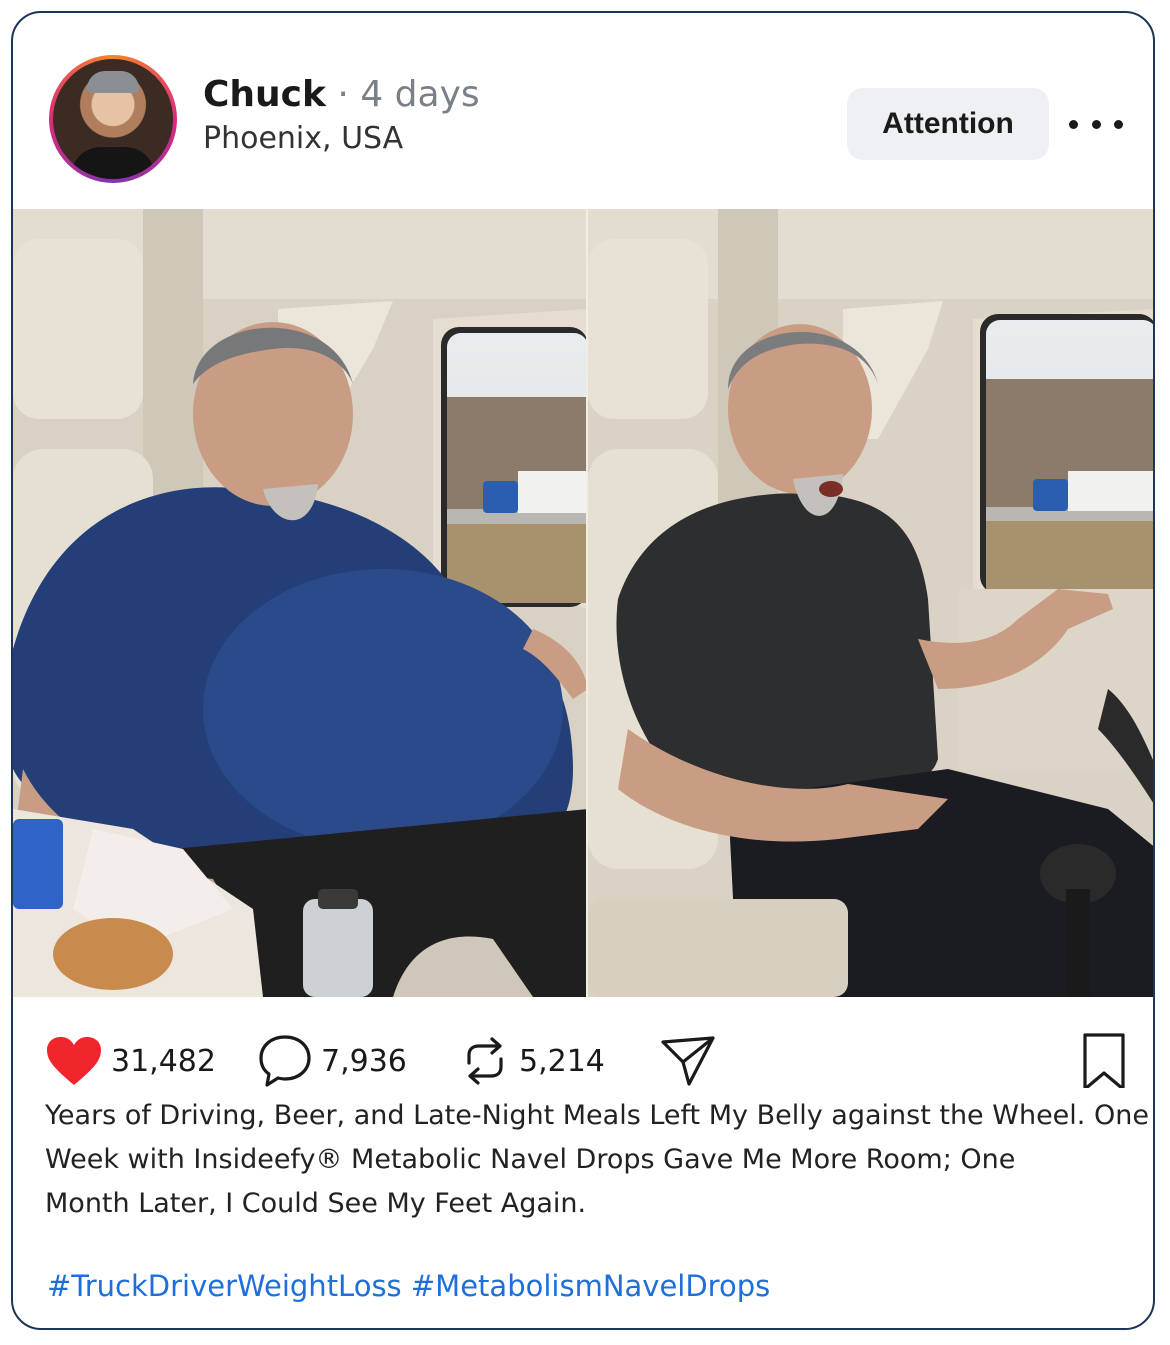  What do you see at coordinates (583, 111) in the screenshot?
I see `post-header: Chuck · 4 days Phoenix, USA Attention` at bounding box center [583, 111].